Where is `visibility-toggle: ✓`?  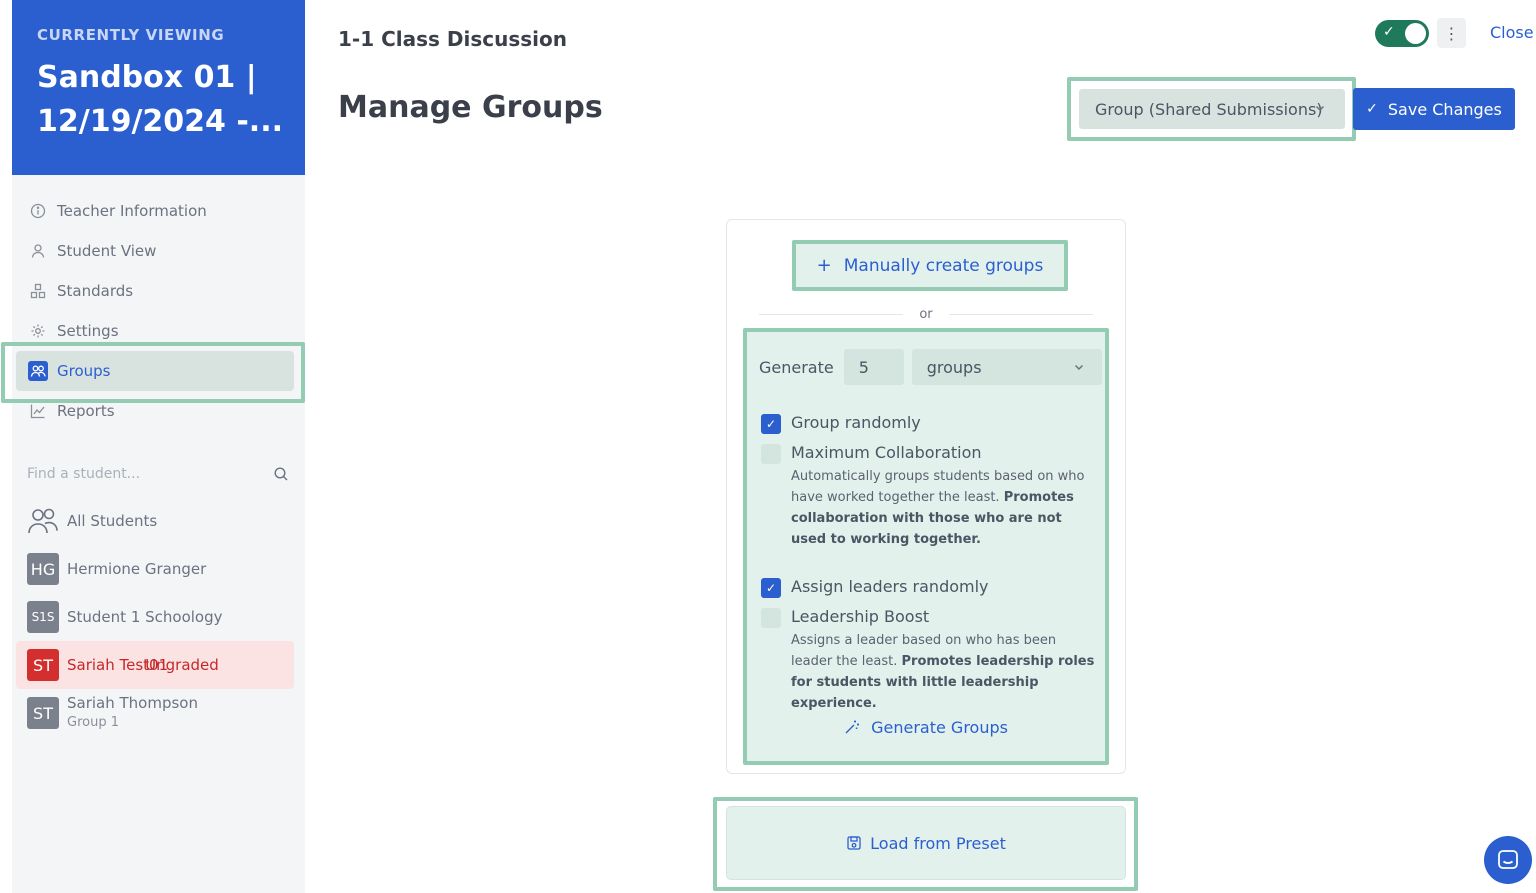
visibility-toggle: ✓ is located at coordinates (1402, 33).